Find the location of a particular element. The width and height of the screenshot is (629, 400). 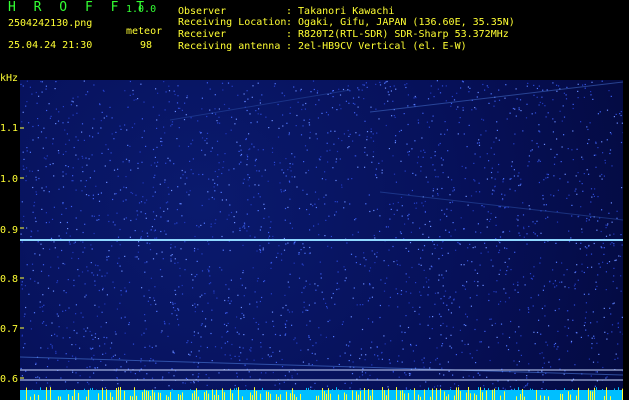

mode-label: meteor is located at coordinates (144, 31).